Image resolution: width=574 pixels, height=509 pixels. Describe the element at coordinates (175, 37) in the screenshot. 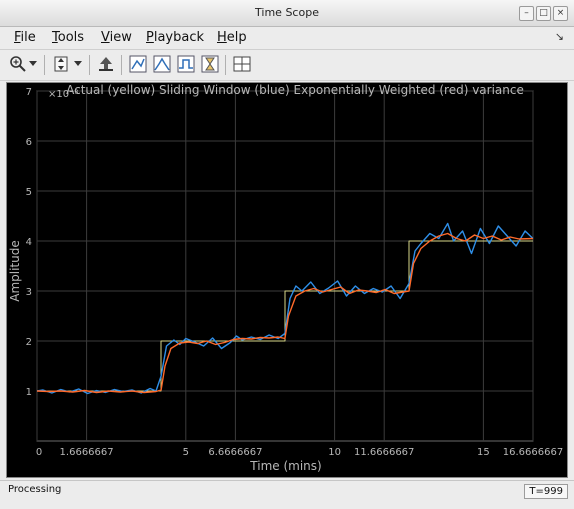

I see `menu-playback: Playback` at that location.